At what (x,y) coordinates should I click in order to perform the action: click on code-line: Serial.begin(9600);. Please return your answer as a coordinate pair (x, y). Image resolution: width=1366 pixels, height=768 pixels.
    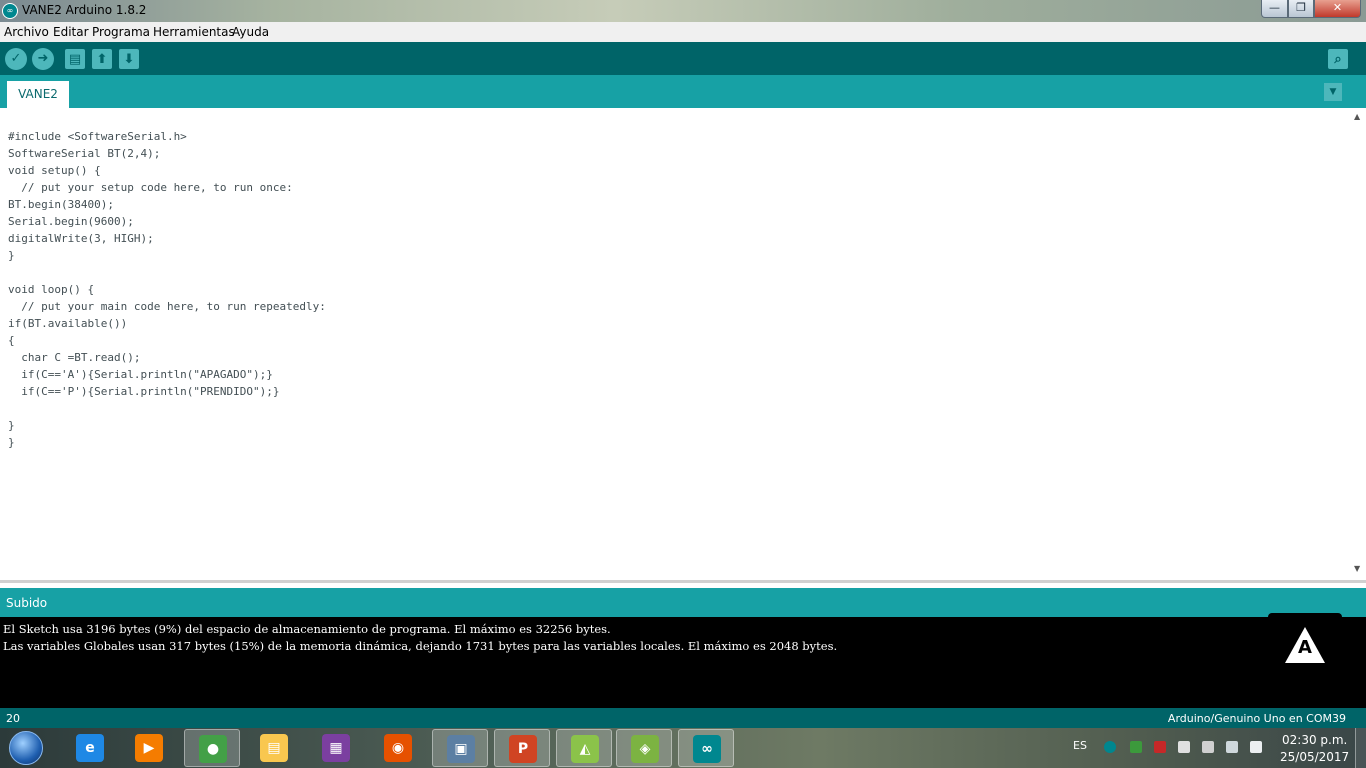
    Looking at the image, I should click on (71, 221).